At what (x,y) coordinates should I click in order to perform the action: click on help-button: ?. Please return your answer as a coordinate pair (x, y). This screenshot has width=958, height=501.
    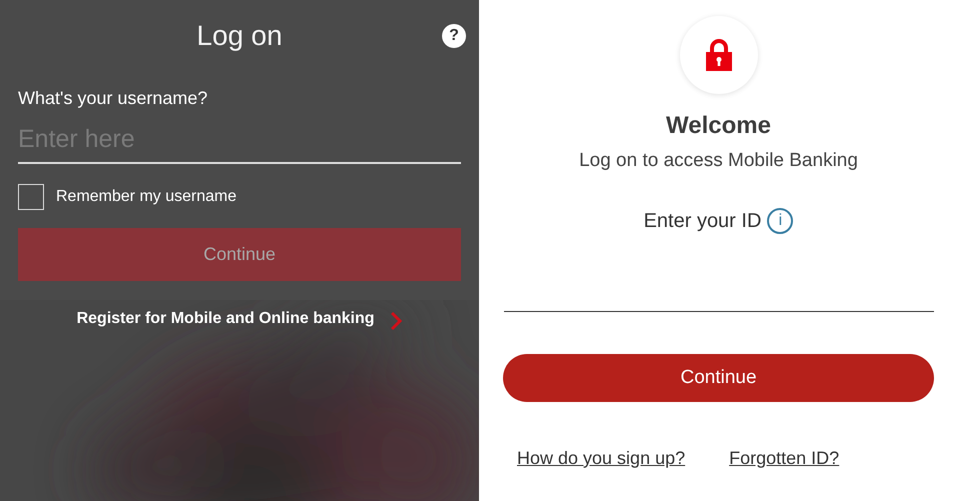
    Looking at the image, I should click on (454, 36).